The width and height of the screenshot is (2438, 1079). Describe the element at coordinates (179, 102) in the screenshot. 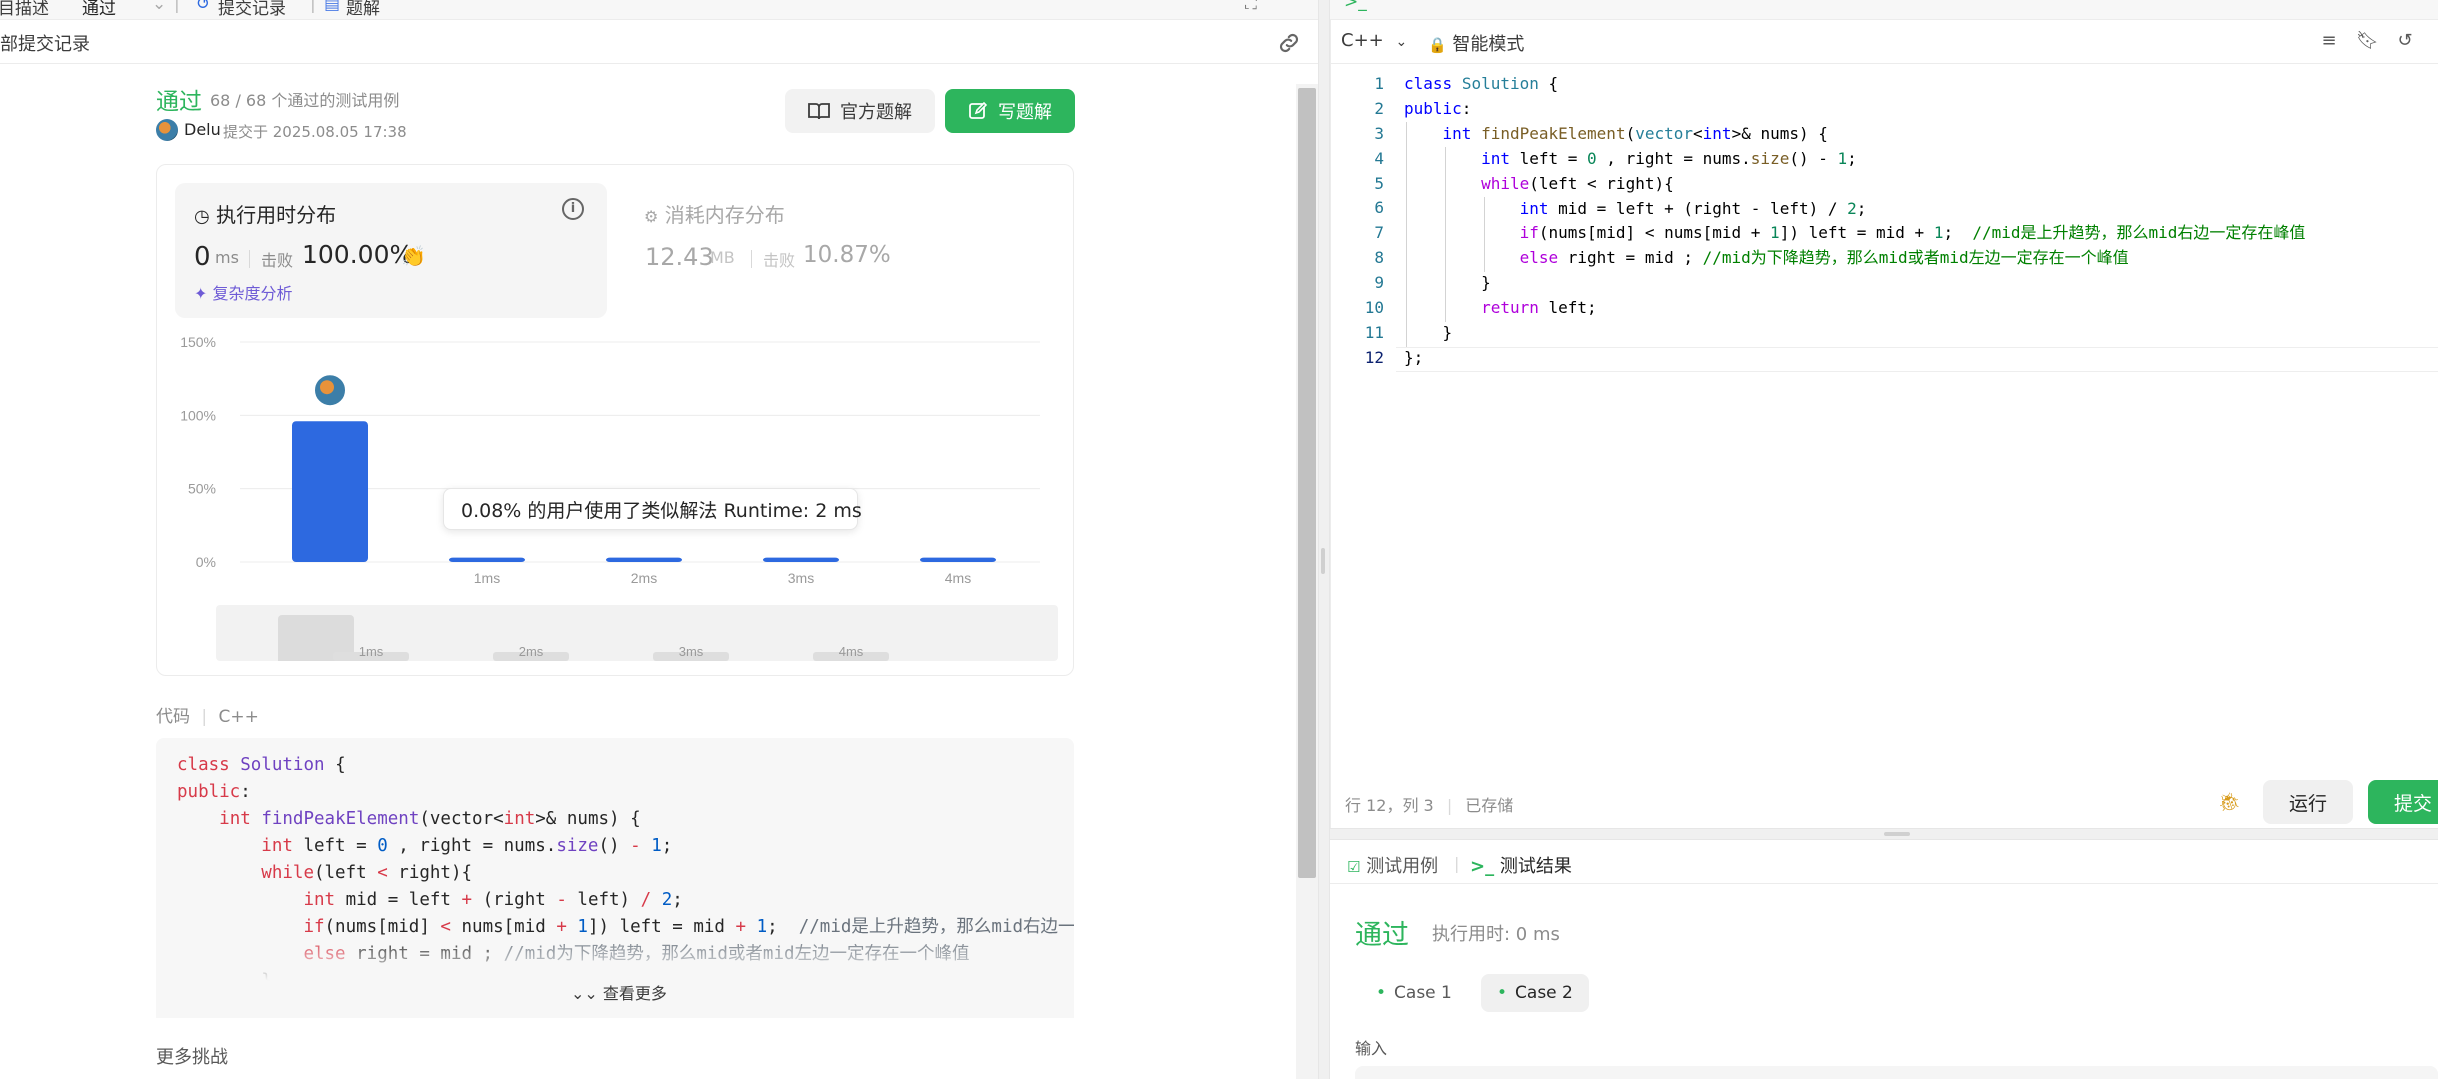

I see `submission-status: 通过` at that location.